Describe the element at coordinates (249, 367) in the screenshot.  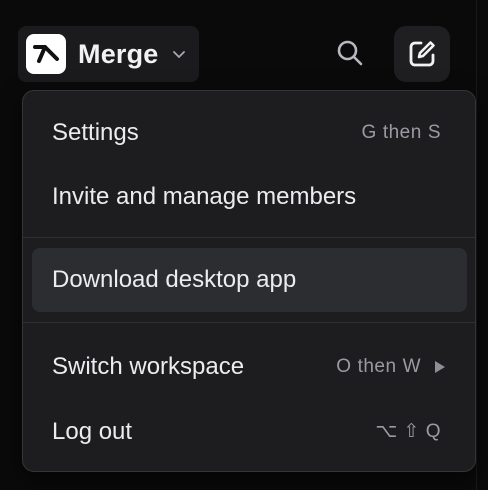
I see `menu-item-switch-workspace: Switch workspace Othen W` at that location.